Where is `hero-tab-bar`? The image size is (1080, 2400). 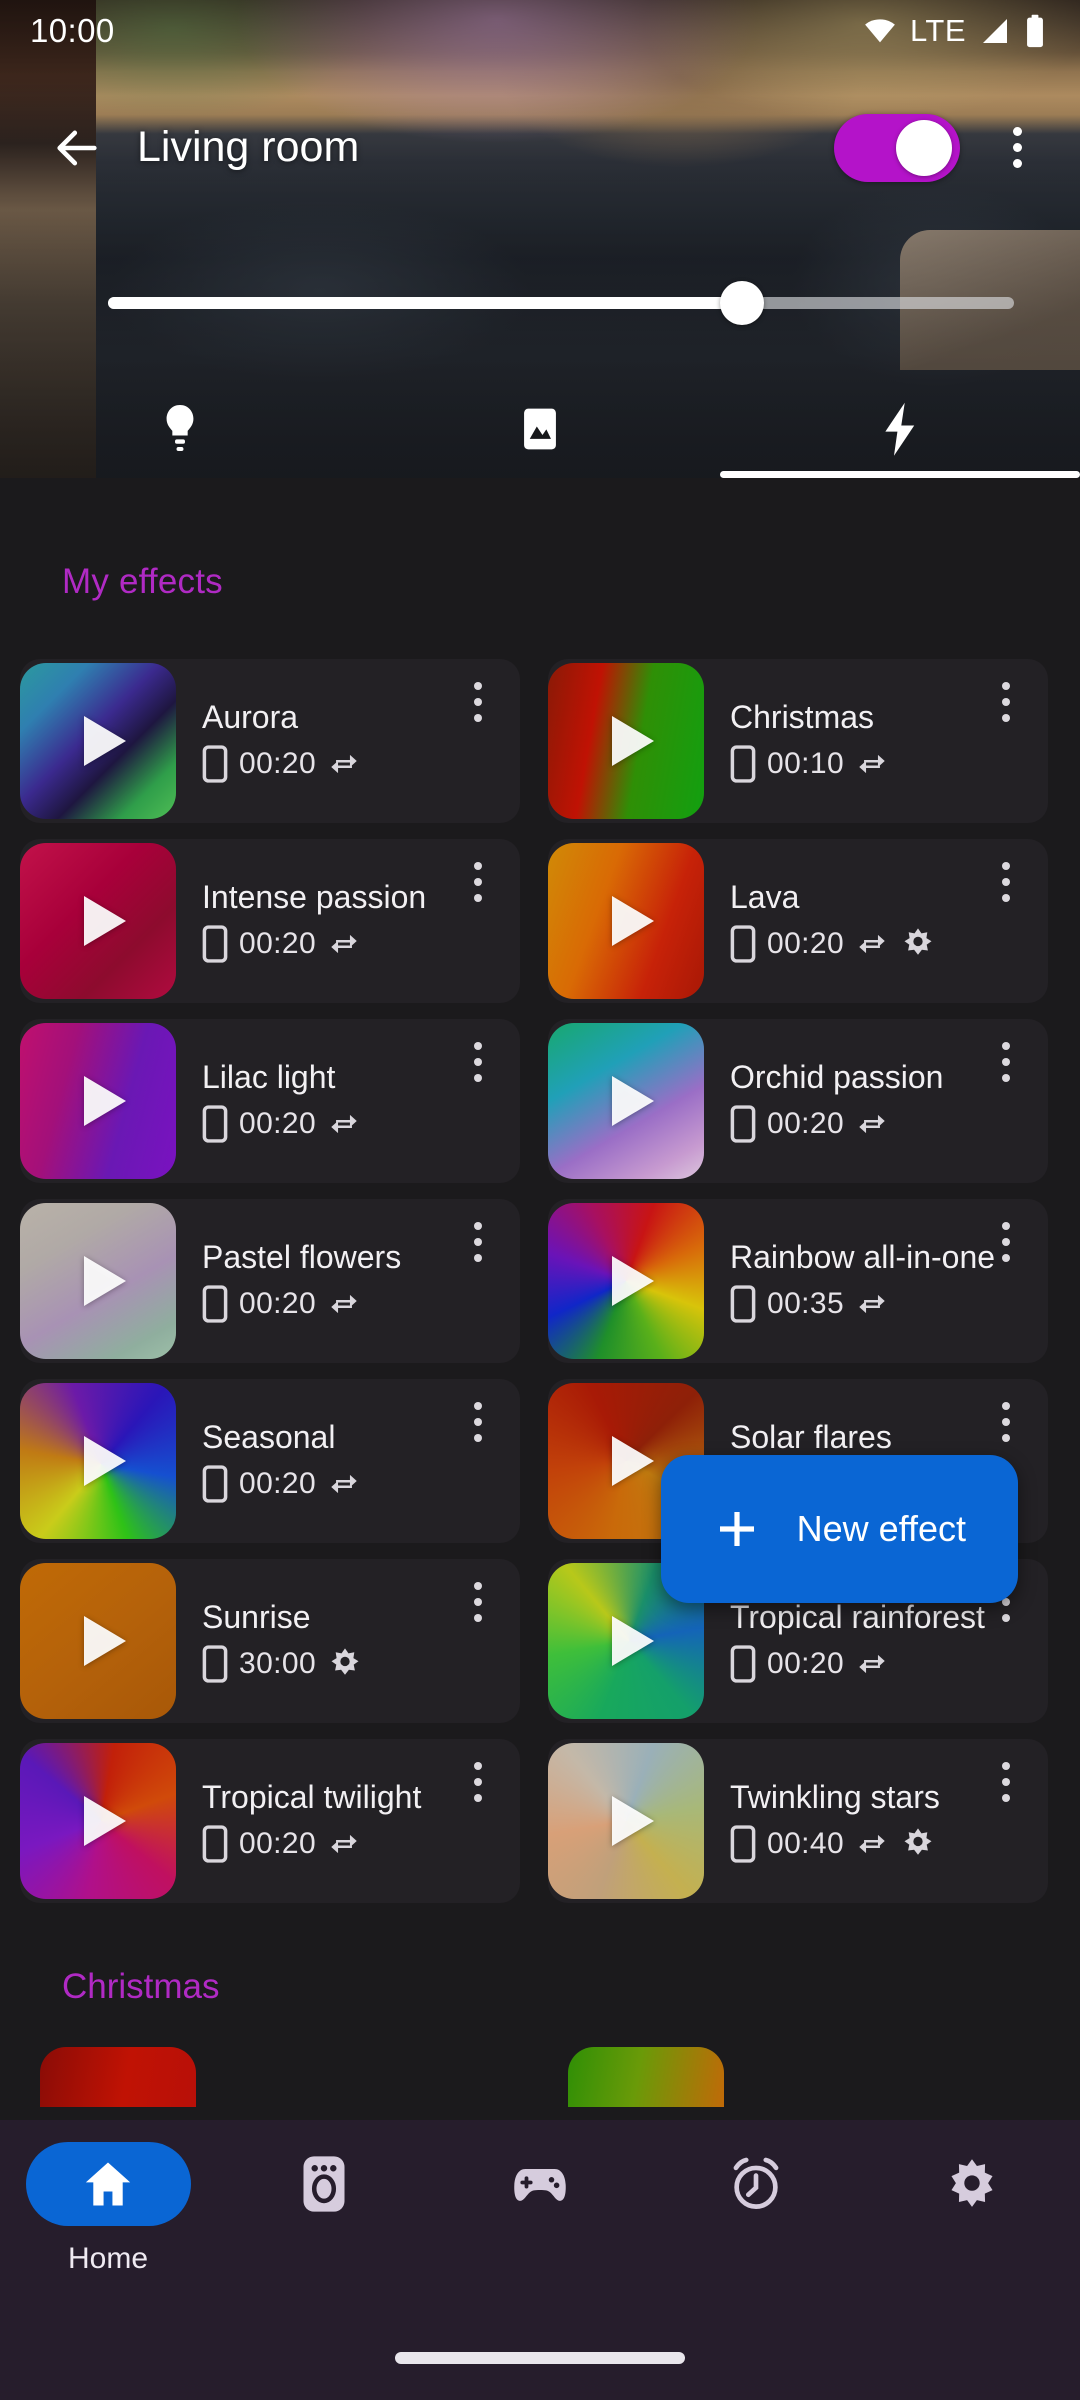 hero-tab-bar is located at coordinates (540, 429).